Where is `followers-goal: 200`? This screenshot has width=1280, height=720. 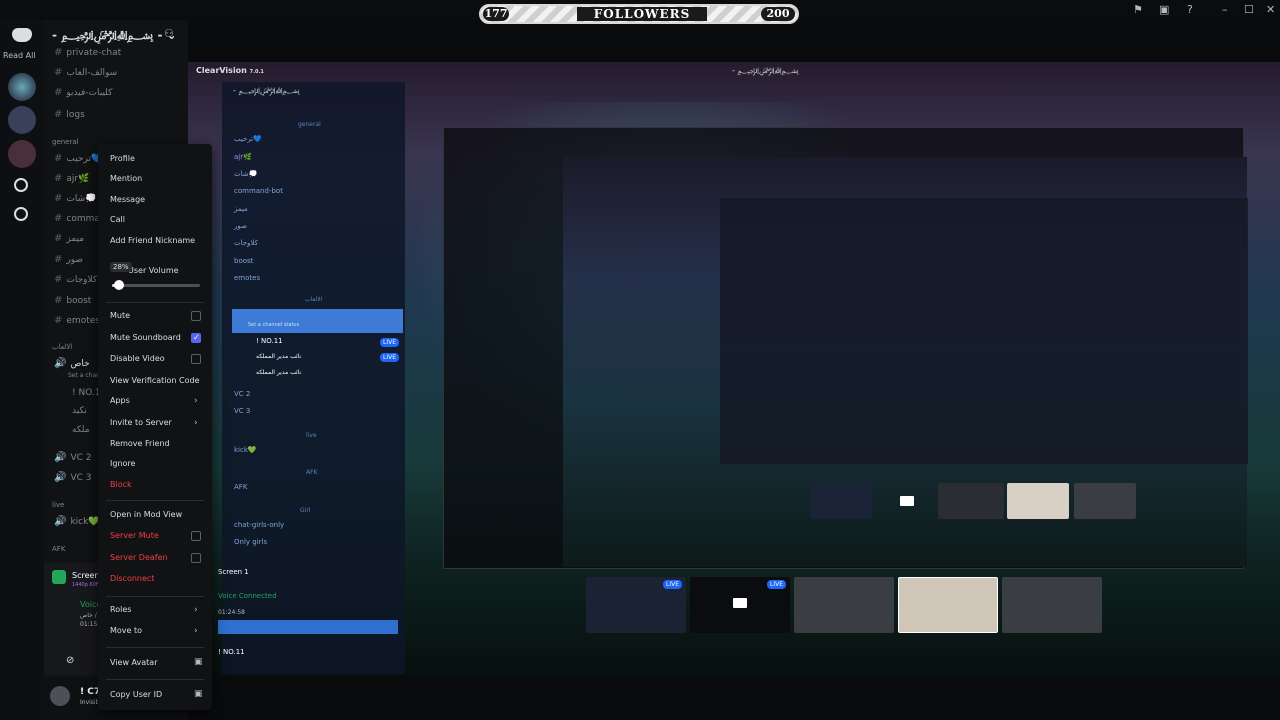
followers-goal: 200 is located at coordinates (778, 14).